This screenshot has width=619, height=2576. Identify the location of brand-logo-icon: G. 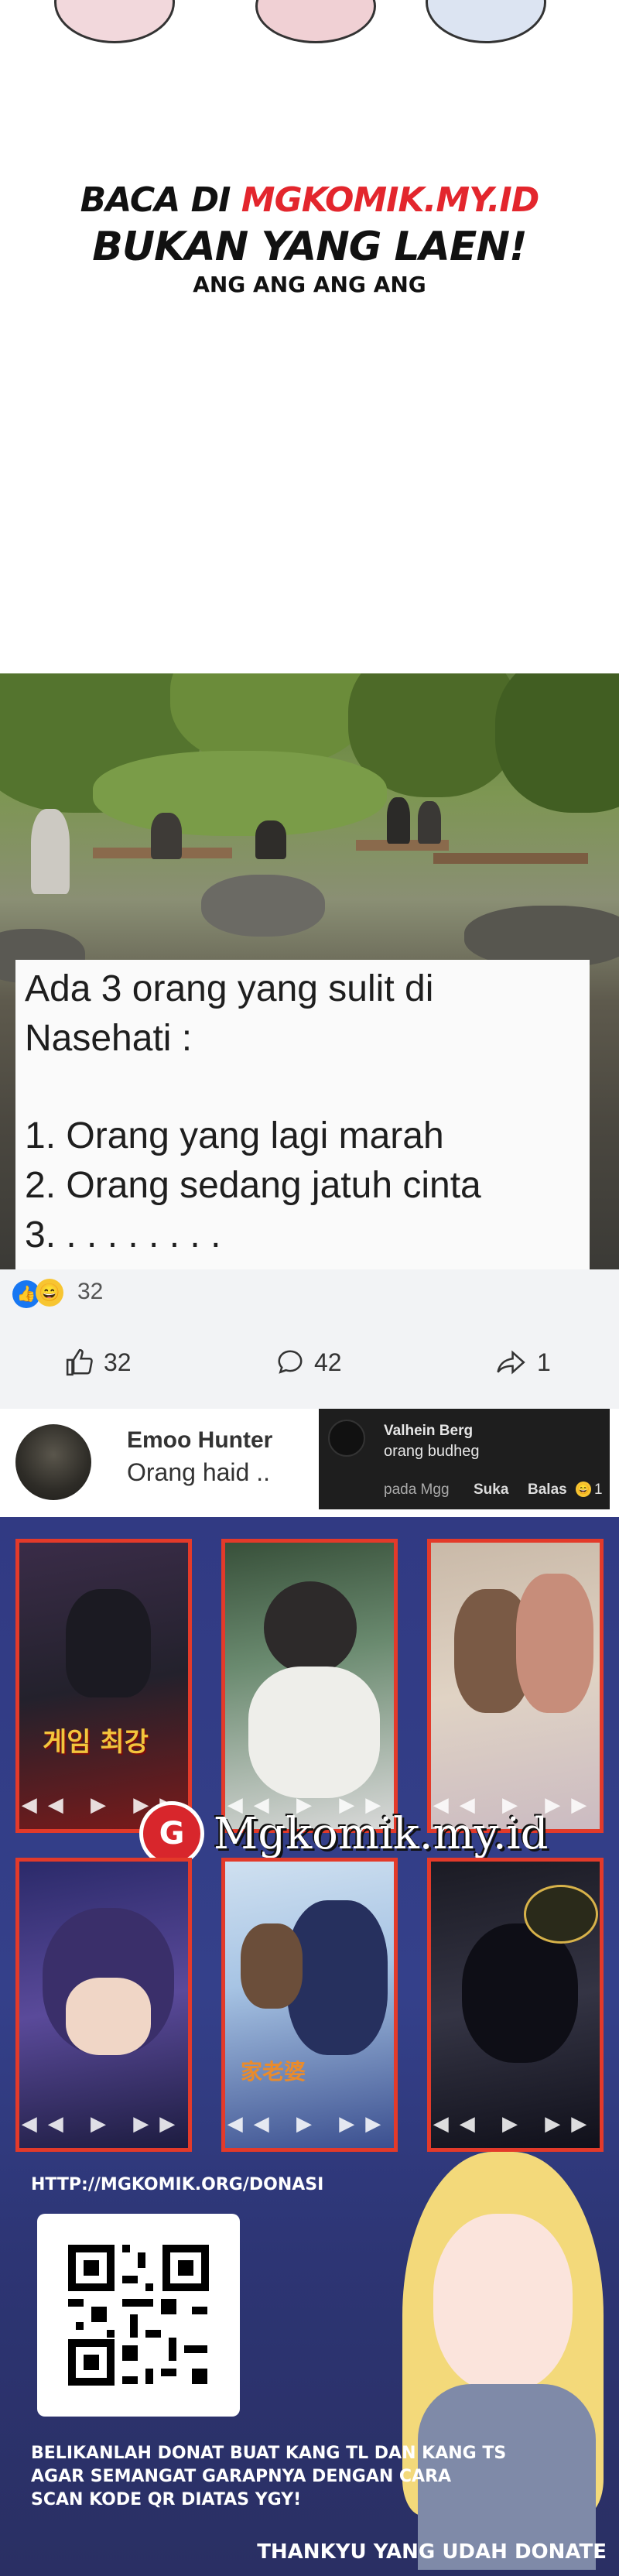
(171, 1834).